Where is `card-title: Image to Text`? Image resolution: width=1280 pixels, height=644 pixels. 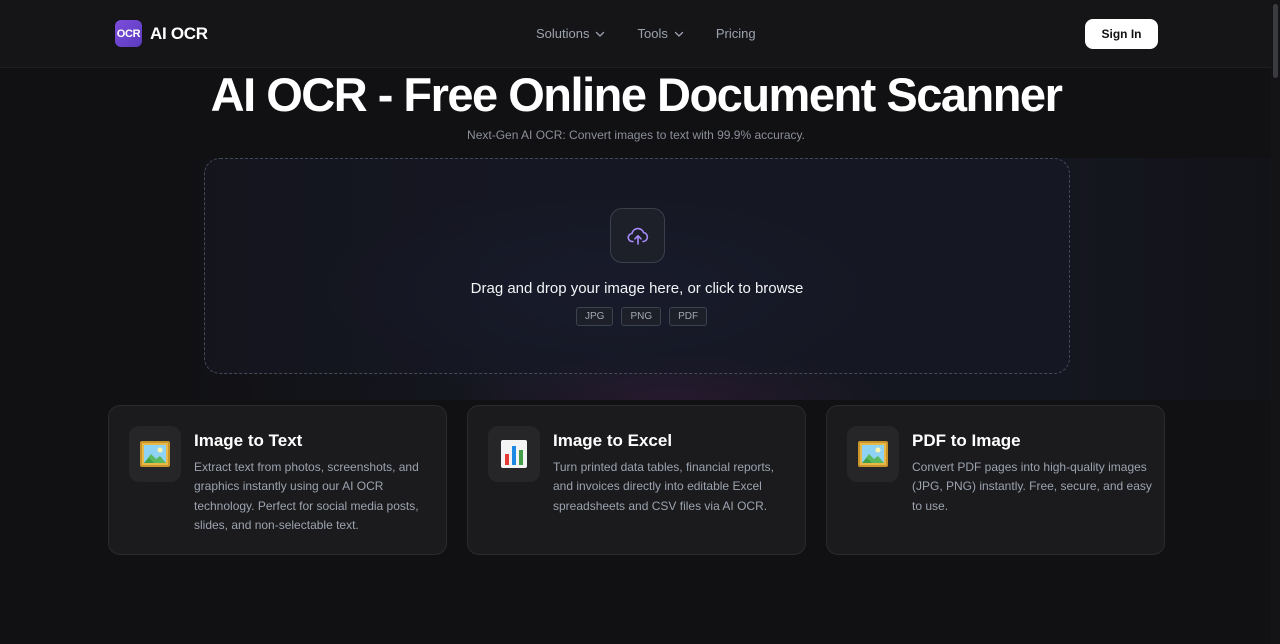 card-title: Image to Text is located at coordinates (248, 440).